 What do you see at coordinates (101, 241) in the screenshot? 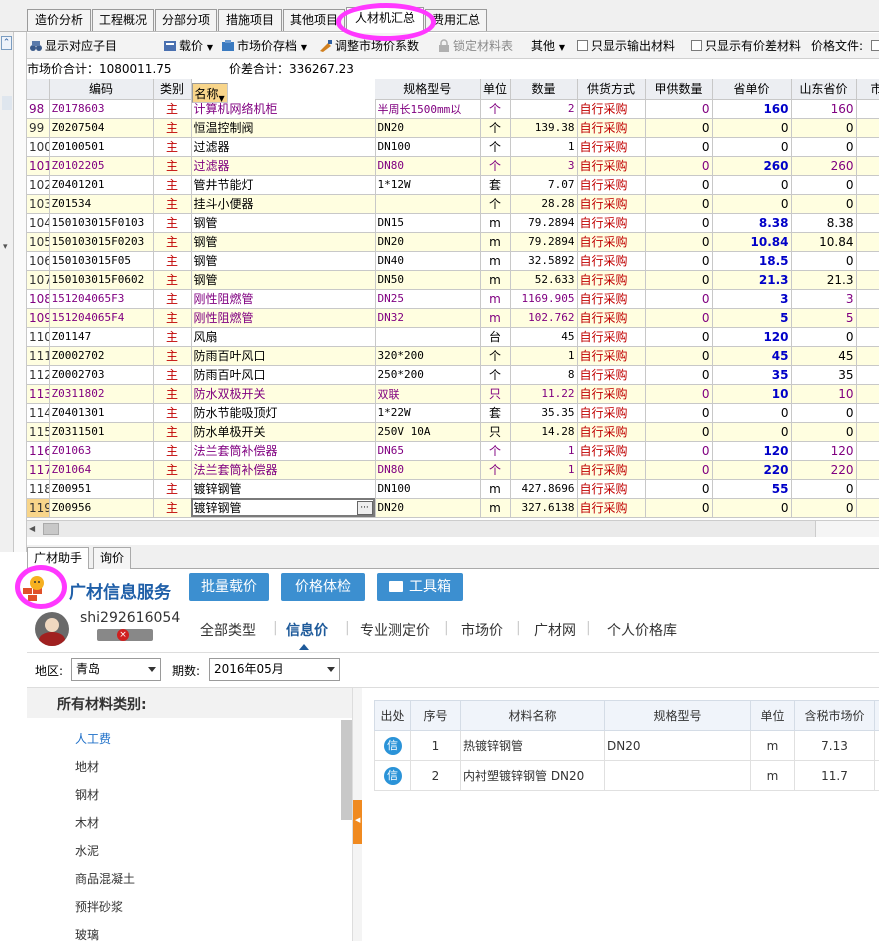
I see `cell-code: 150103015F0203` at bounding box center [101, 241].